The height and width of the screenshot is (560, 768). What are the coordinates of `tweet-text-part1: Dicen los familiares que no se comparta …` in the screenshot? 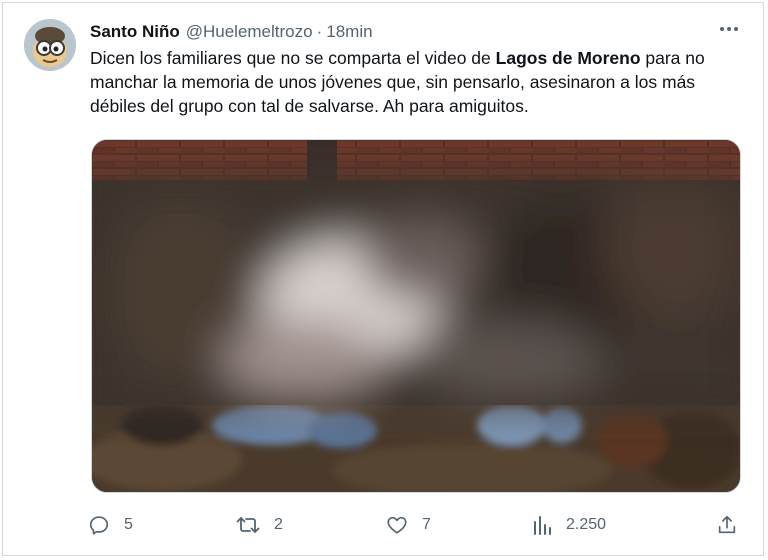 It's located at (293, 58).